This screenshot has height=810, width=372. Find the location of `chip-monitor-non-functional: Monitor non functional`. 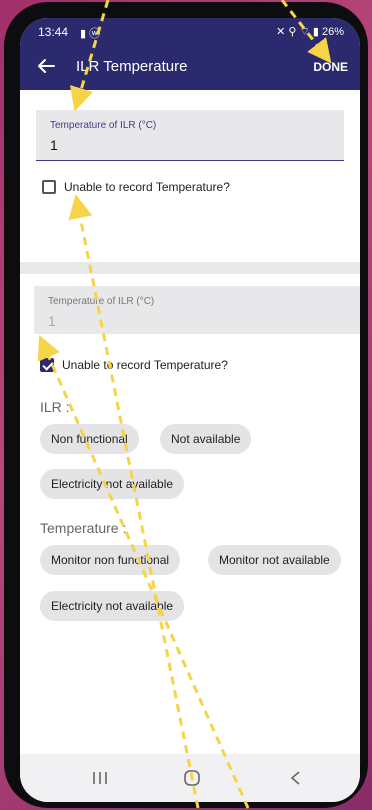

chip-monitor-non-functional: Monitor non functional is located at coordinates (110, 560).